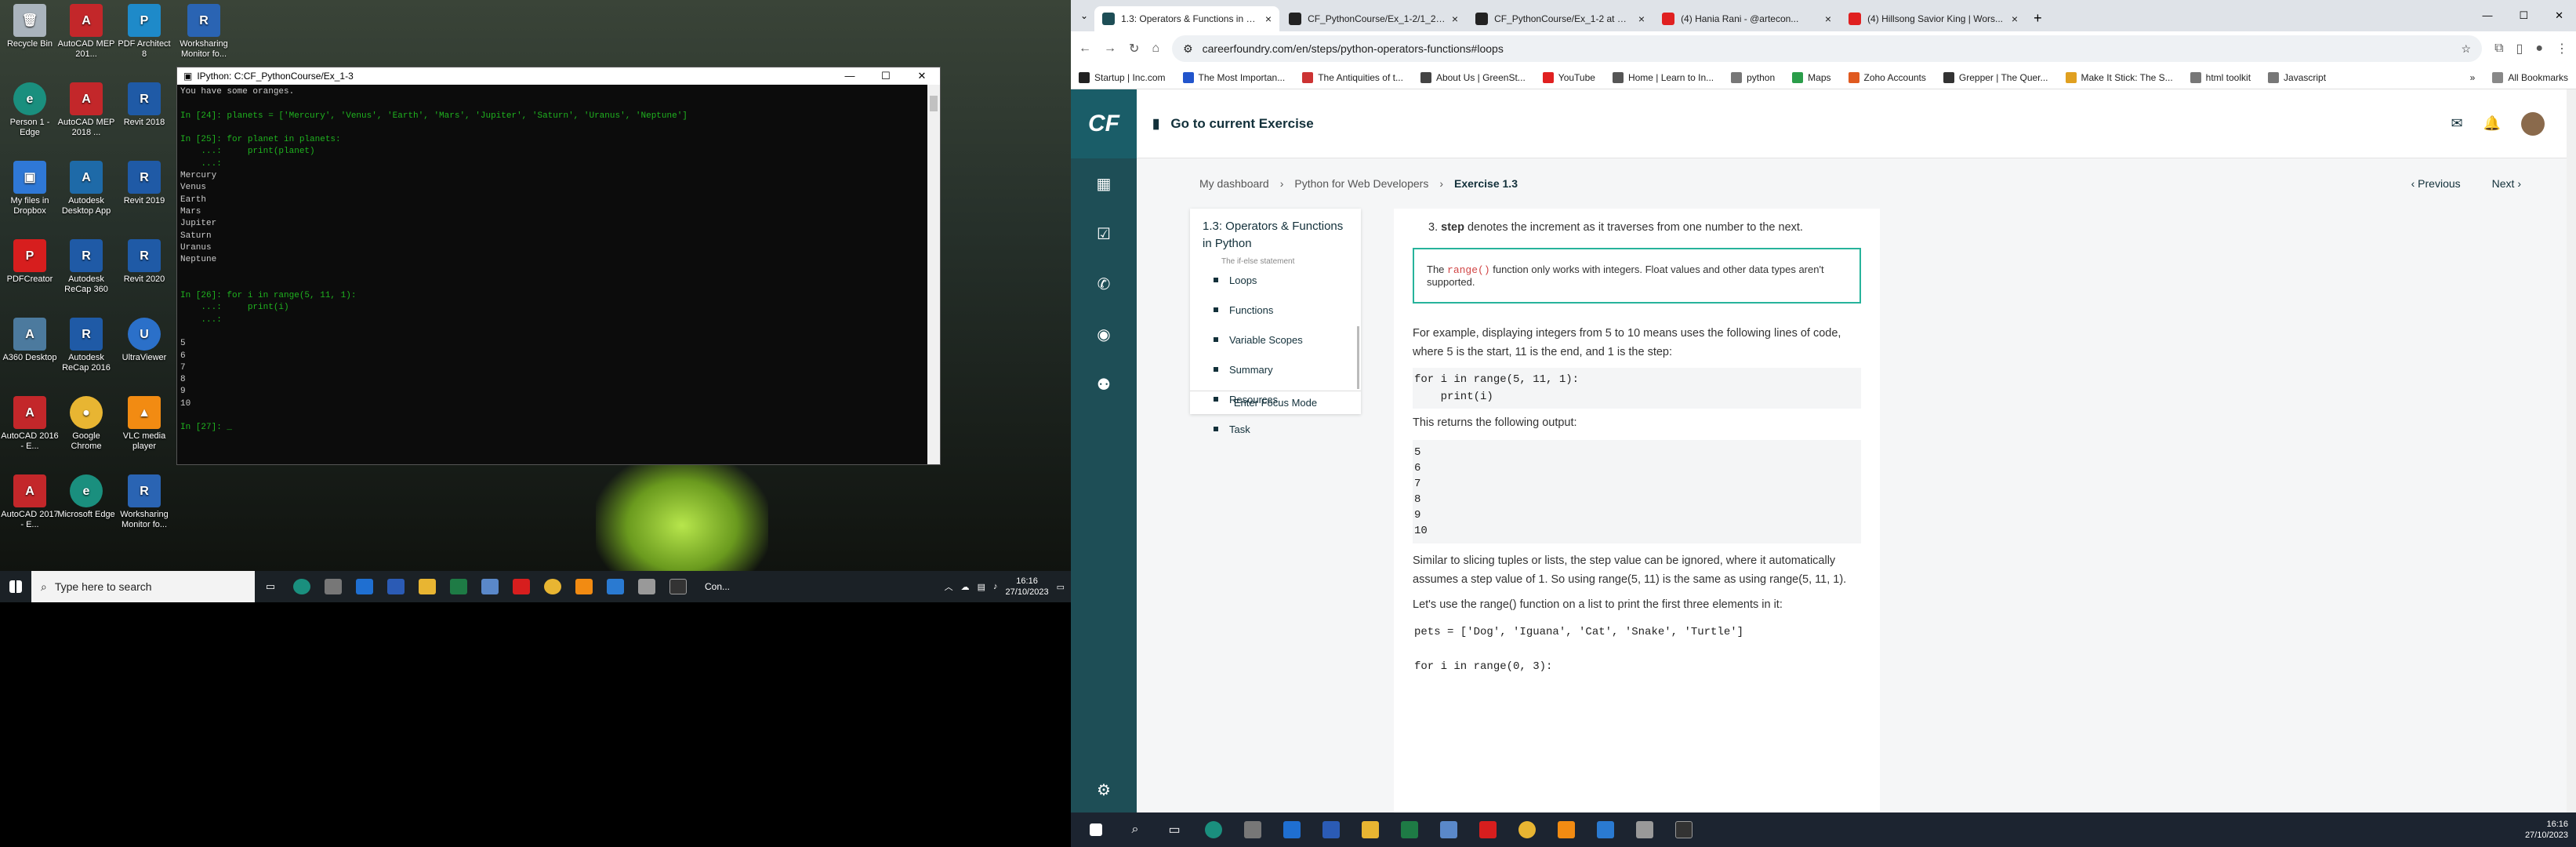 This screenshot has height=847, width=2576. What do you see at coordinates (30, 192) in the screenshot?
I see `desktop-icon: ▣ My files in Dropbox` at bounding box center [30, 192].